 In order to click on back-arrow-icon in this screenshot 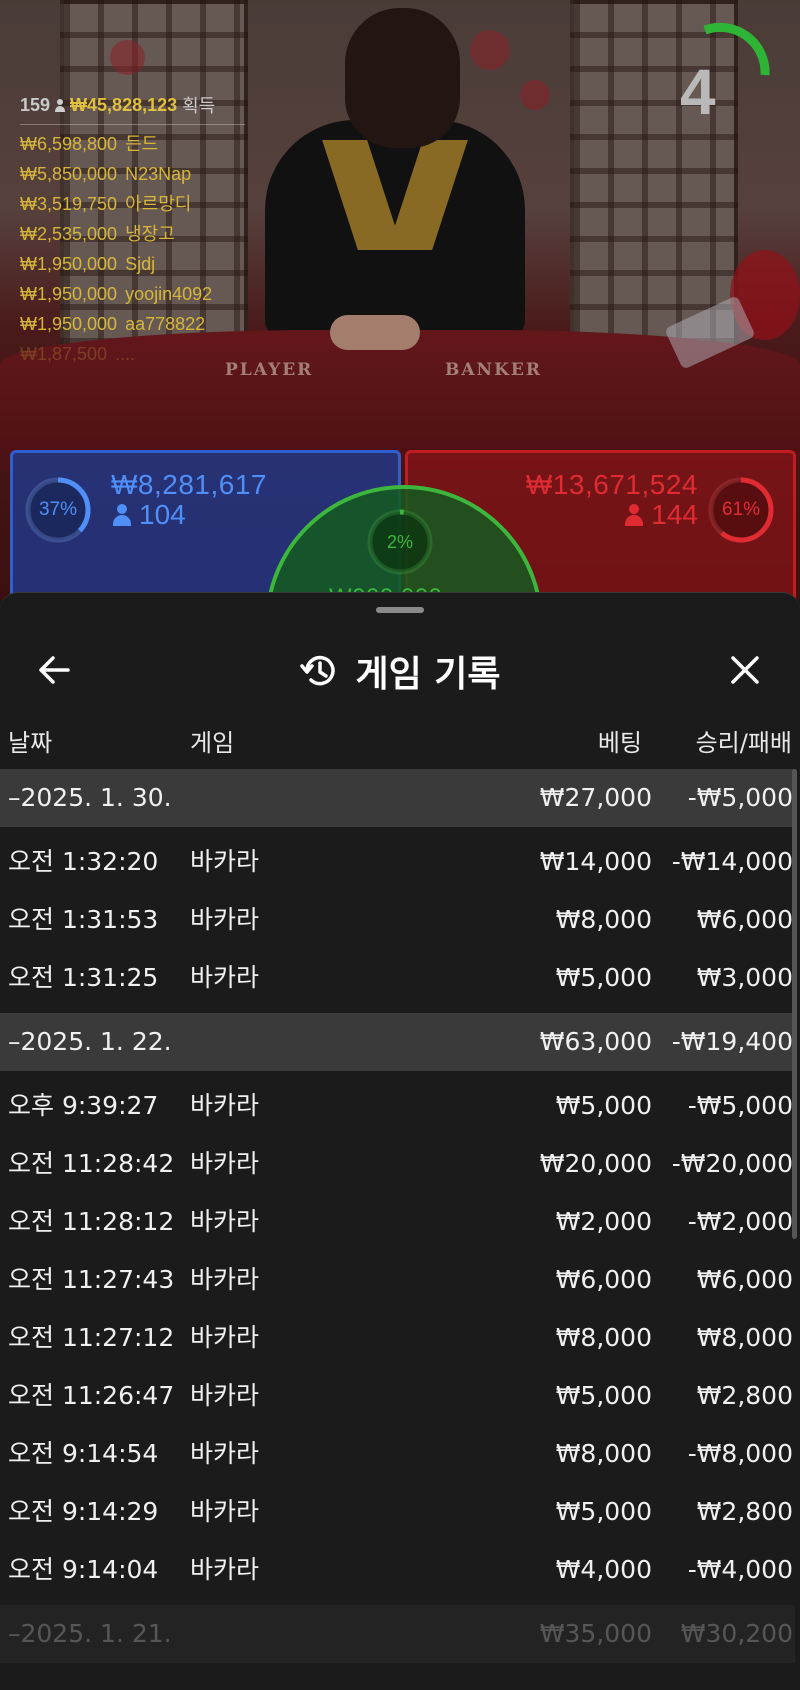, I will do `click(55, 670)`.